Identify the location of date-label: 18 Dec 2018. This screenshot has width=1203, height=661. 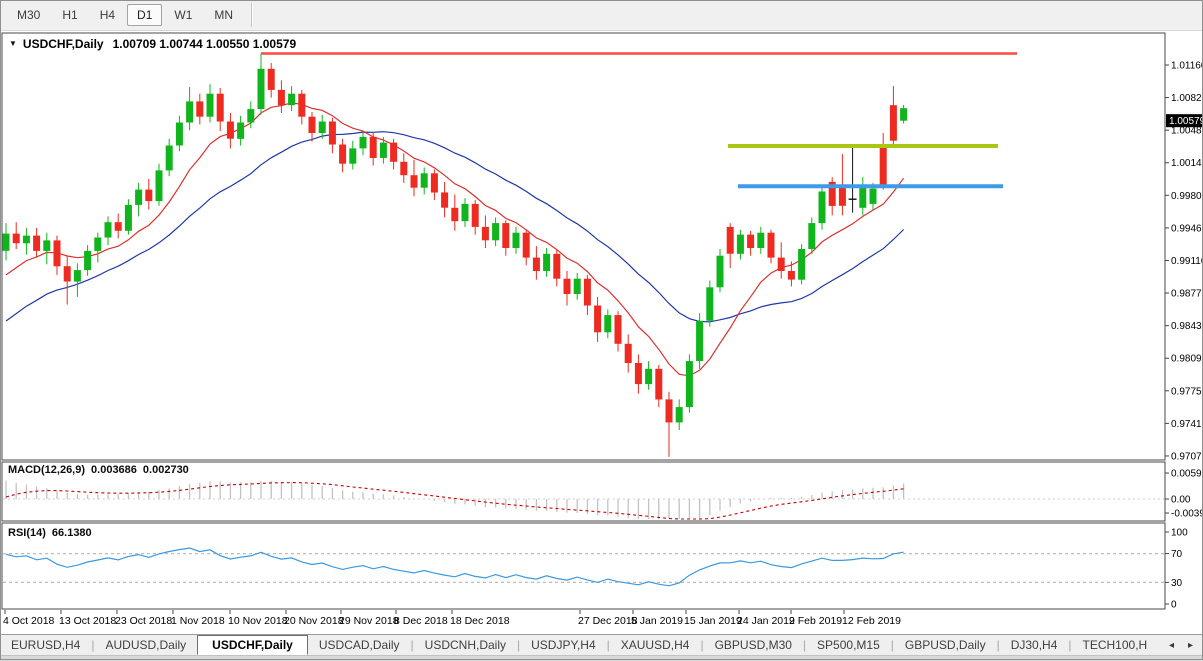
(480, 621).